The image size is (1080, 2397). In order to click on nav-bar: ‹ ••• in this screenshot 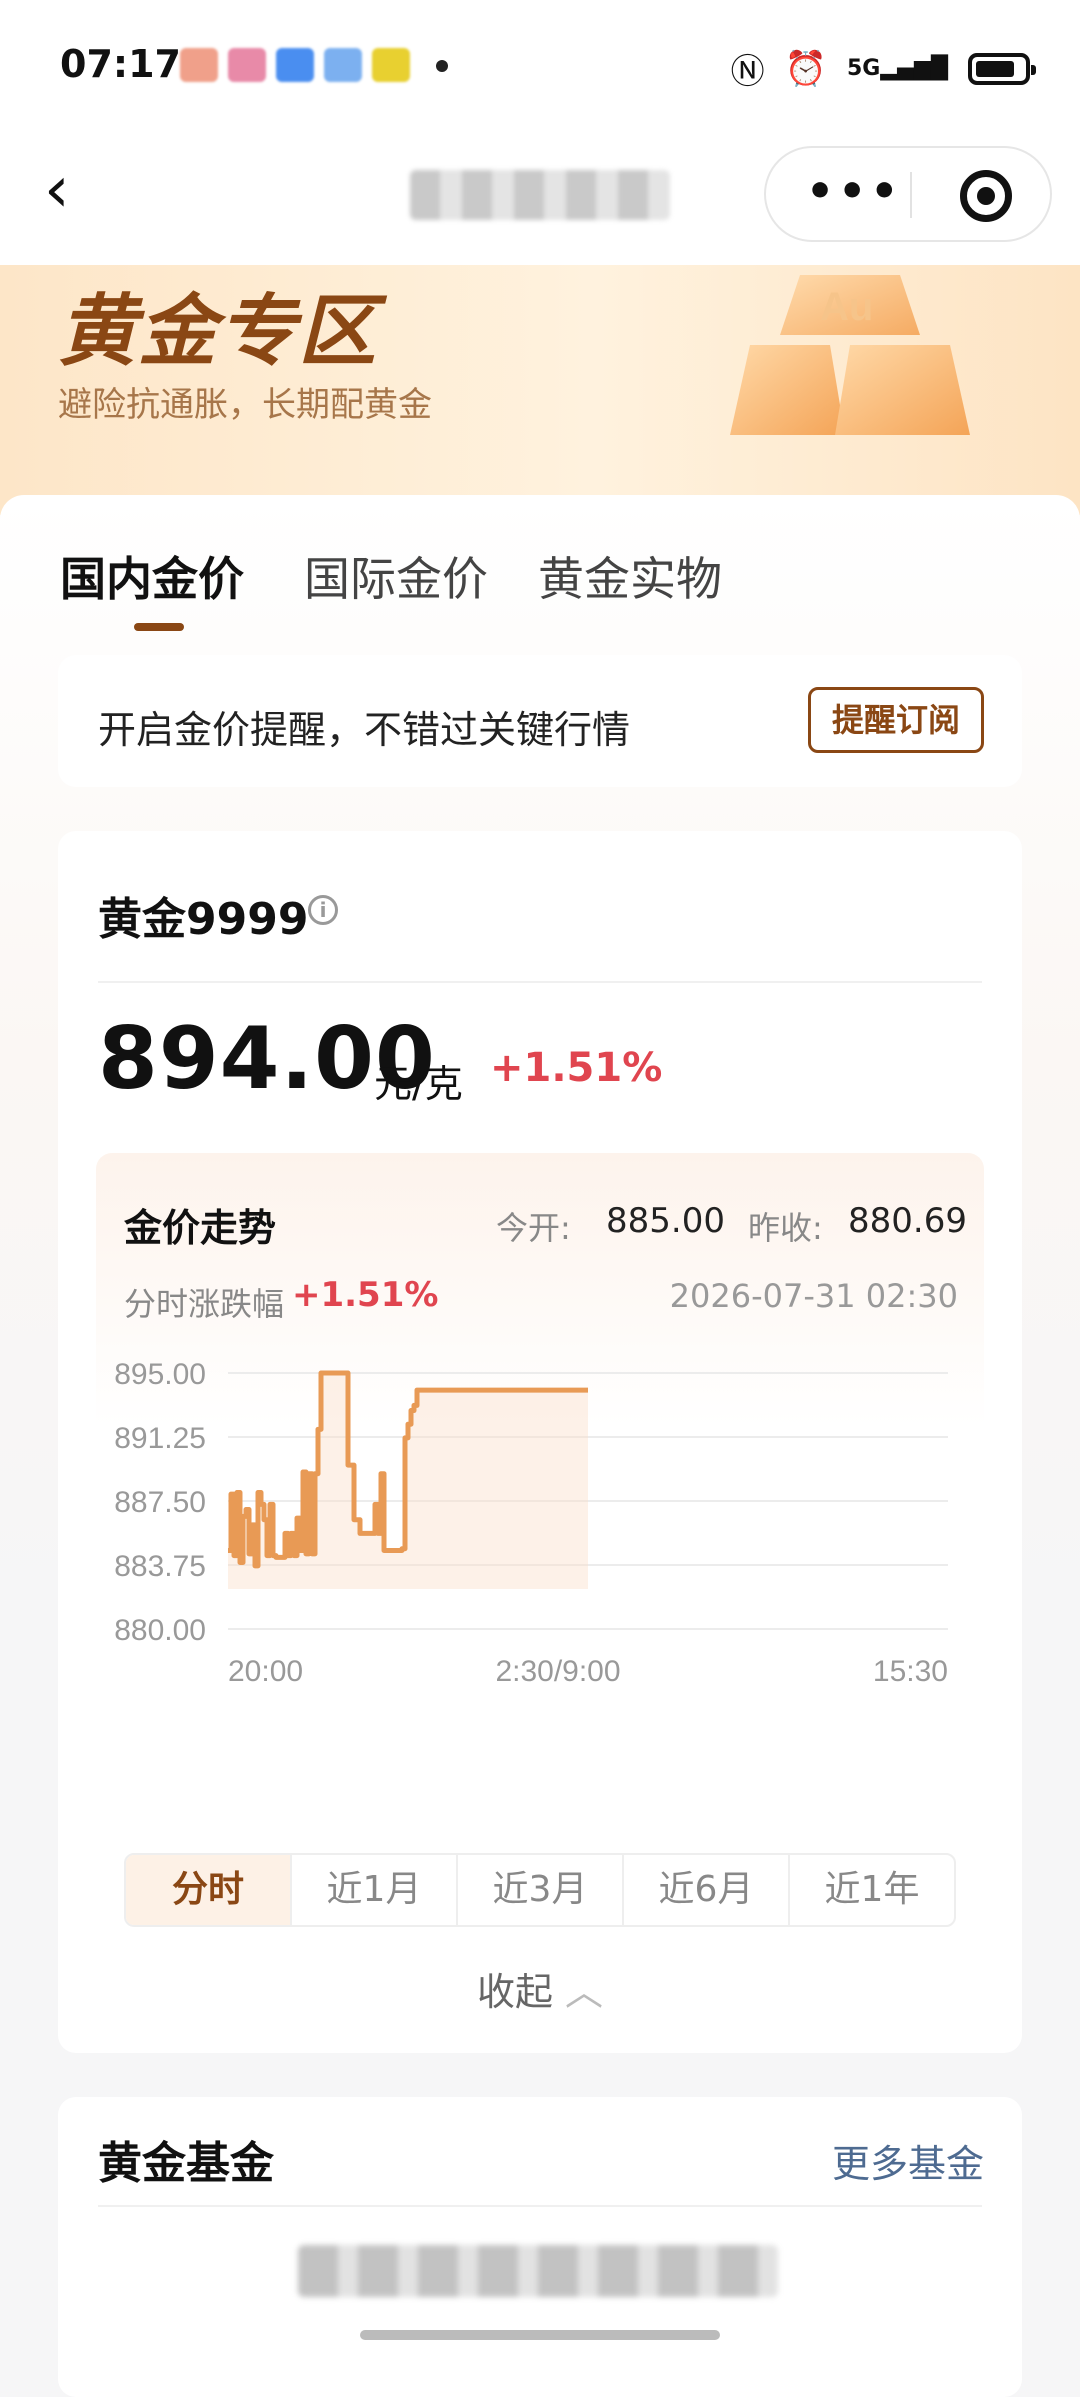, I will do `click(540, 197)`.